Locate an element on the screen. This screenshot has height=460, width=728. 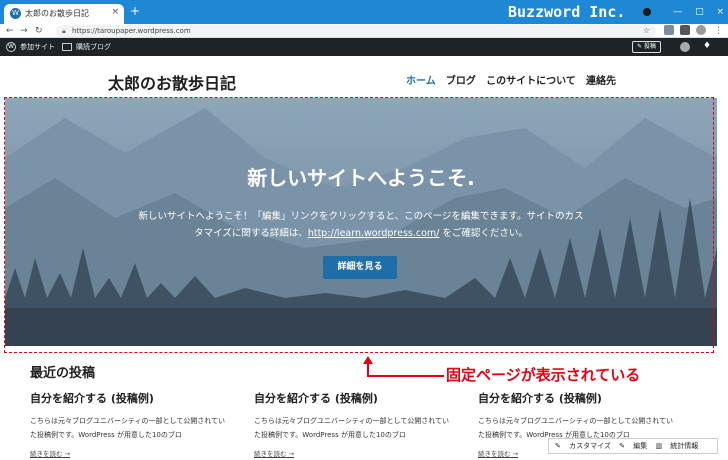
wp-admin-bar: W 参加サイト 購読ブログ ✎ 投稿 ♦ is located at coordinates (364, 47).